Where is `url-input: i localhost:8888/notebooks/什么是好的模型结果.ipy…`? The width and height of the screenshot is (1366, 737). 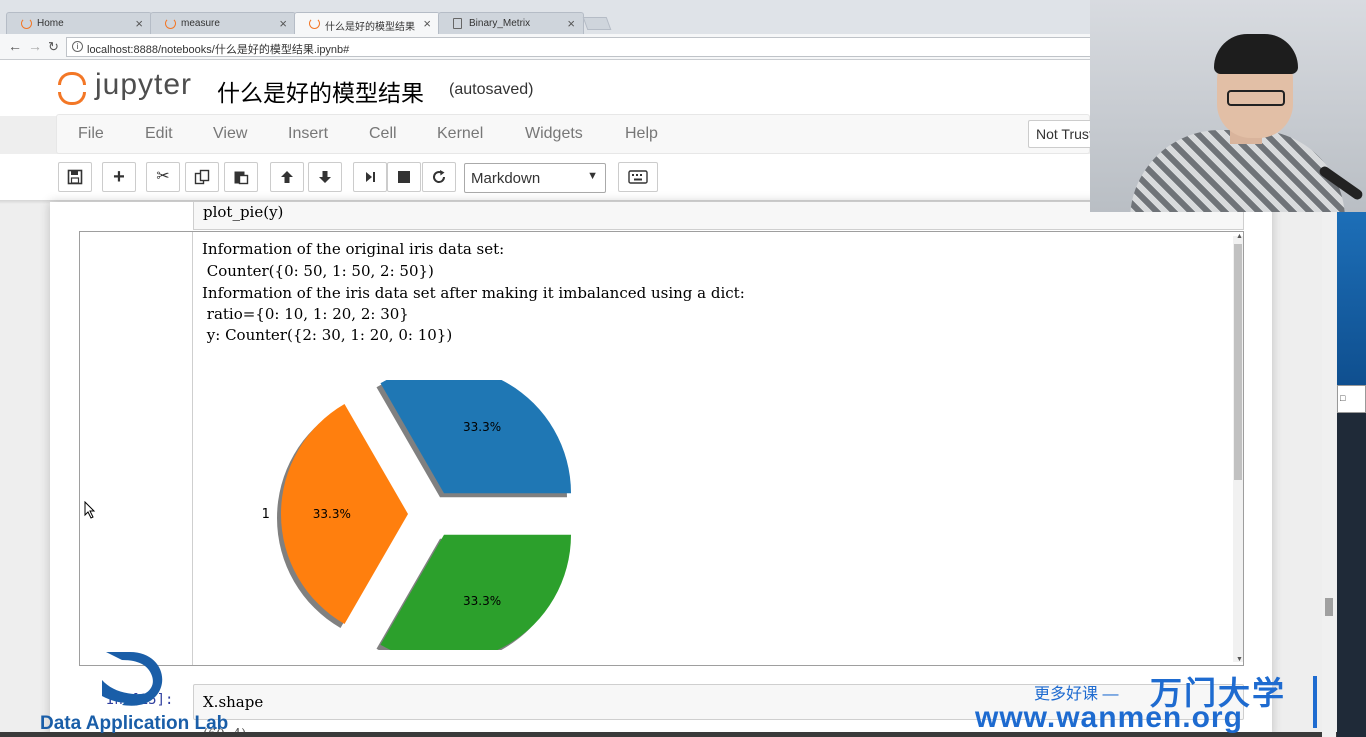 url-input: i localhost:8888/notebooks/什么是好的模型结果.ipy… is located at coordinates (581, 47).